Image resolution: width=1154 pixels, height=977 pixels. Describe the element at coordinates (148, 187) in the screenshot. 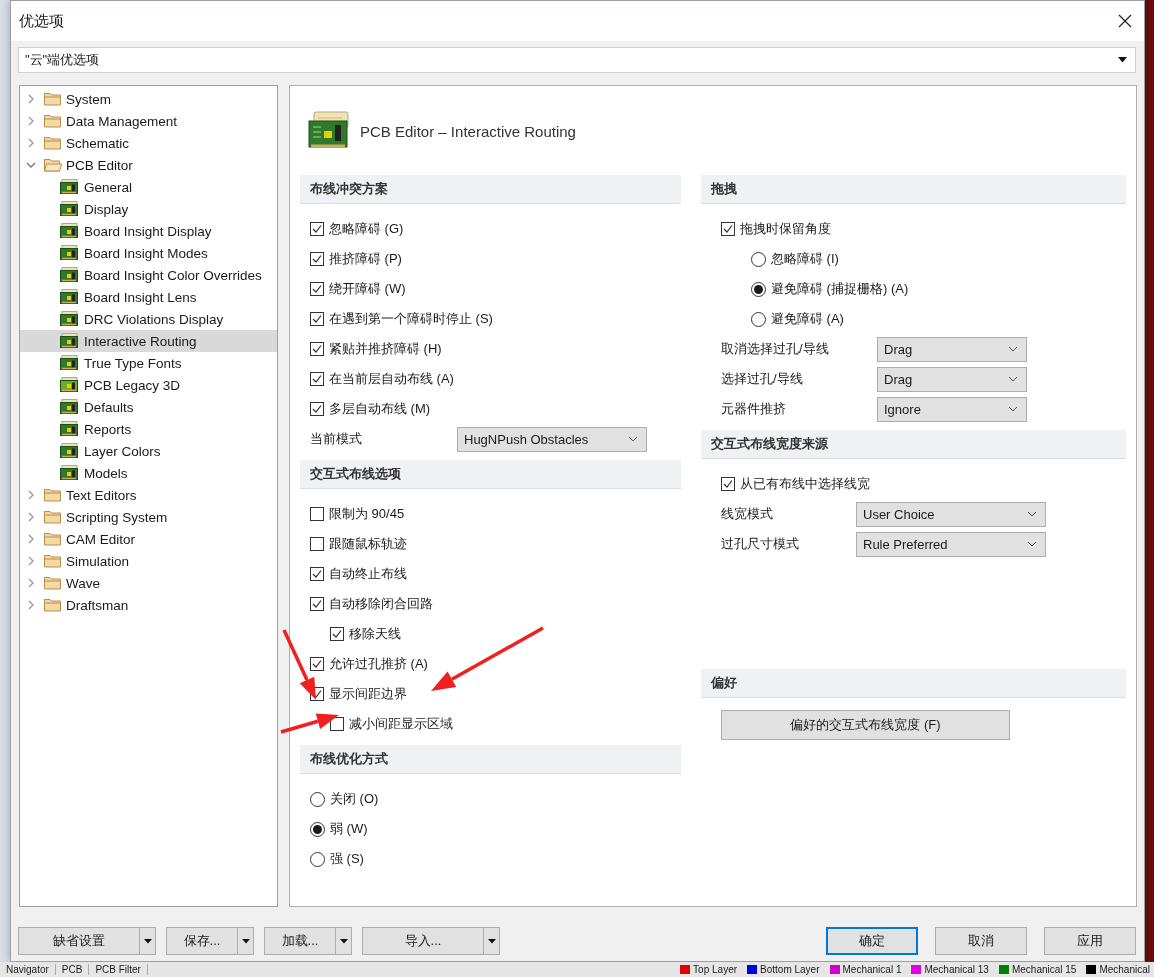

I see `tree-item: General` at that location.